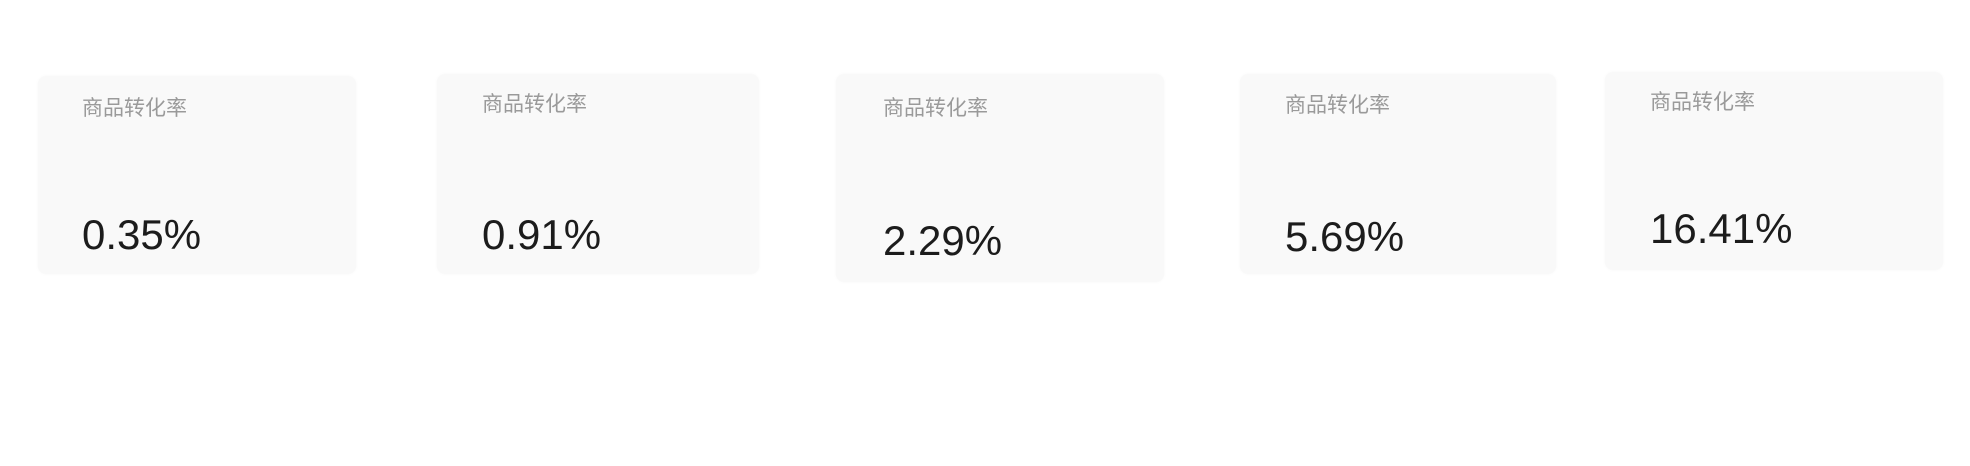 This screenshot has height=466, width=1970. Describe the element at coordinates (1398, 174) in the screenshot. I see `metric-card-4: 商品转化率 5.69%` at that location.